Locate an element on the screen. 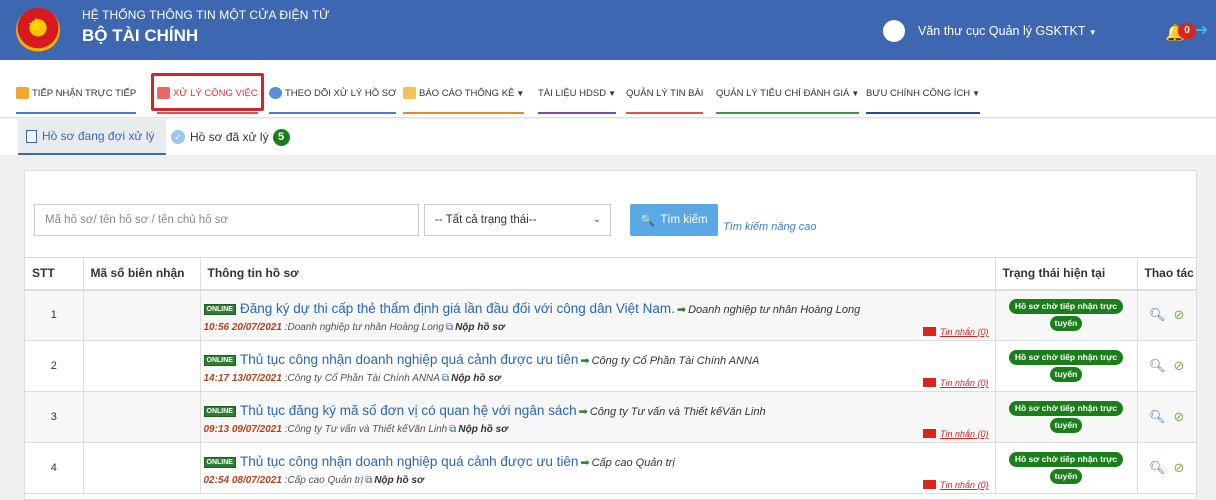 The image size is (1216, 500). applicant-name: Cấp cao Quản trị is located at coordinates (633, 462).